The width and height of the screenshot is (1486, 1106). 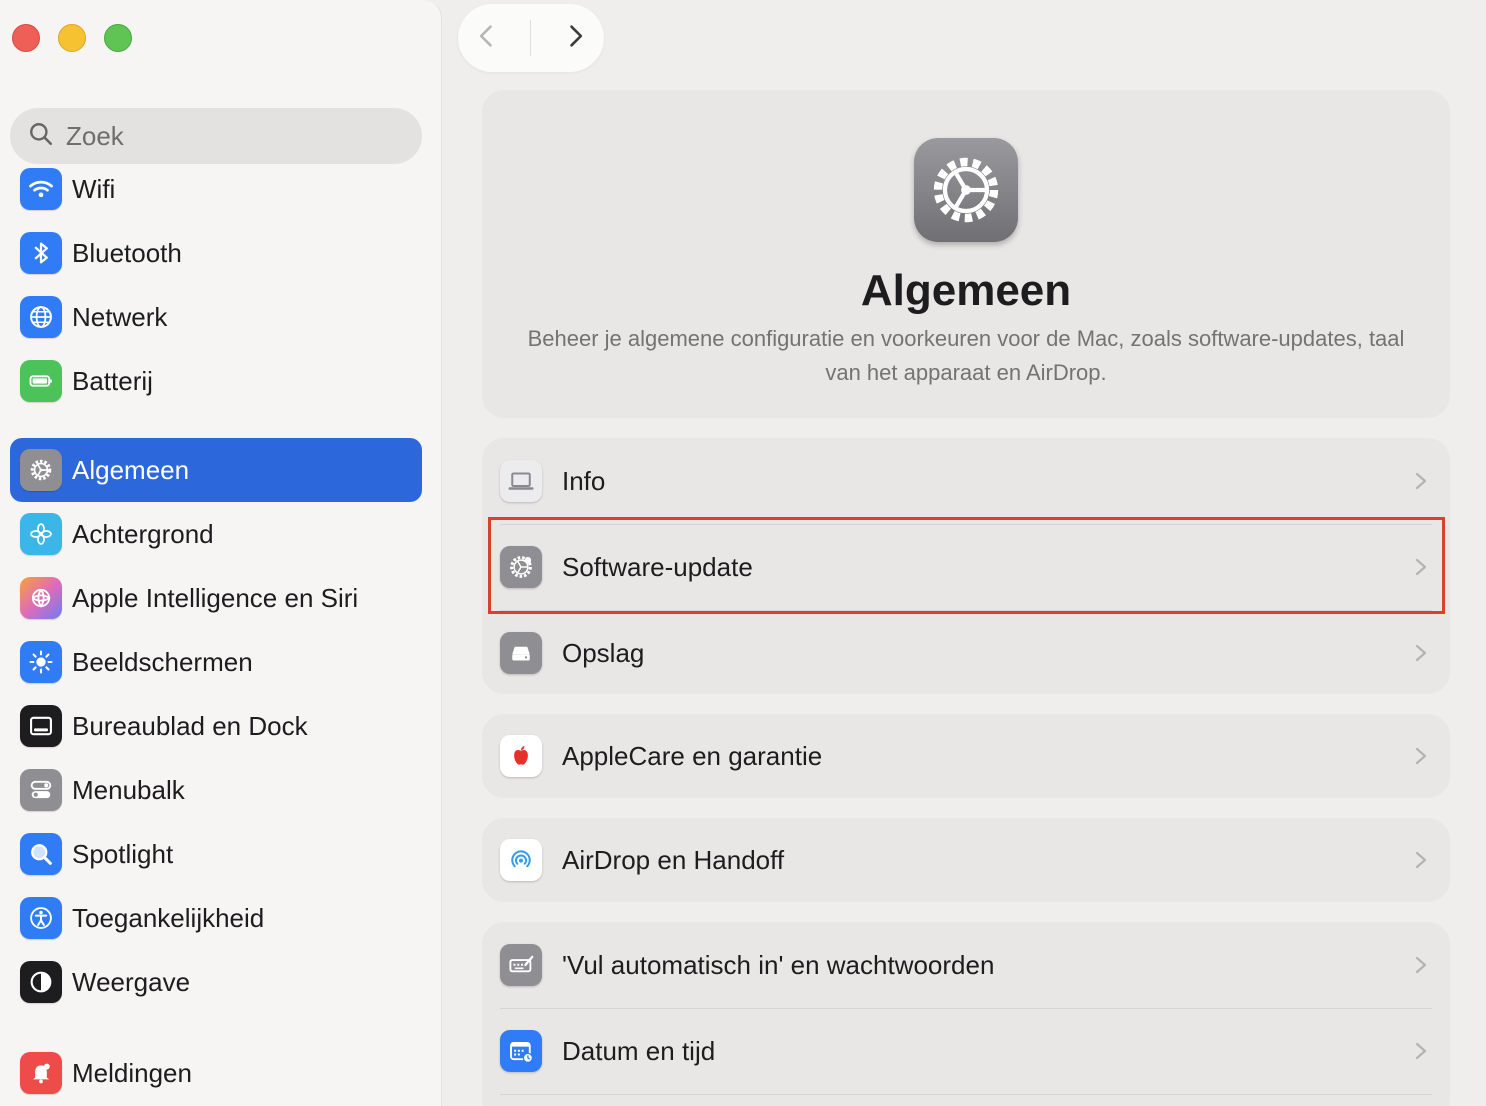 What do you see at coordinates (120, 316) in the screenshot?
I see `sidebar-item-label: Netwerk` at bounding box center [120, 316].